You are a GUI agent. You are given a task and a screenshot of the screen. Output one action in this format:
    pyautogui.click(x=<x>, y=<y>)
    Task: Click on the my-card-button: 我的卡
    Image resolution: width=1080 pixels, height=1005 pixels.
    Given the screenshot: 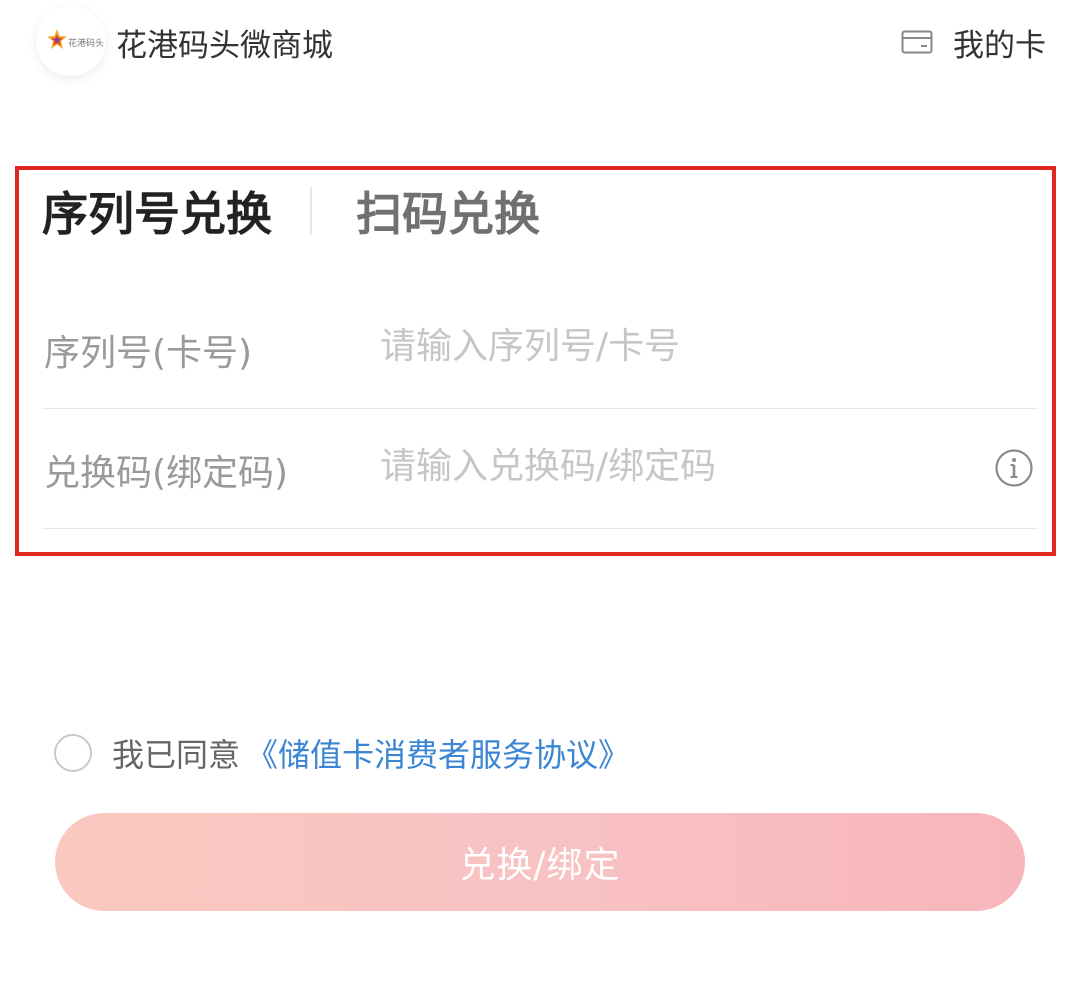 What is the action you would take?
    pyautogui.click(x=973, y=42)
    